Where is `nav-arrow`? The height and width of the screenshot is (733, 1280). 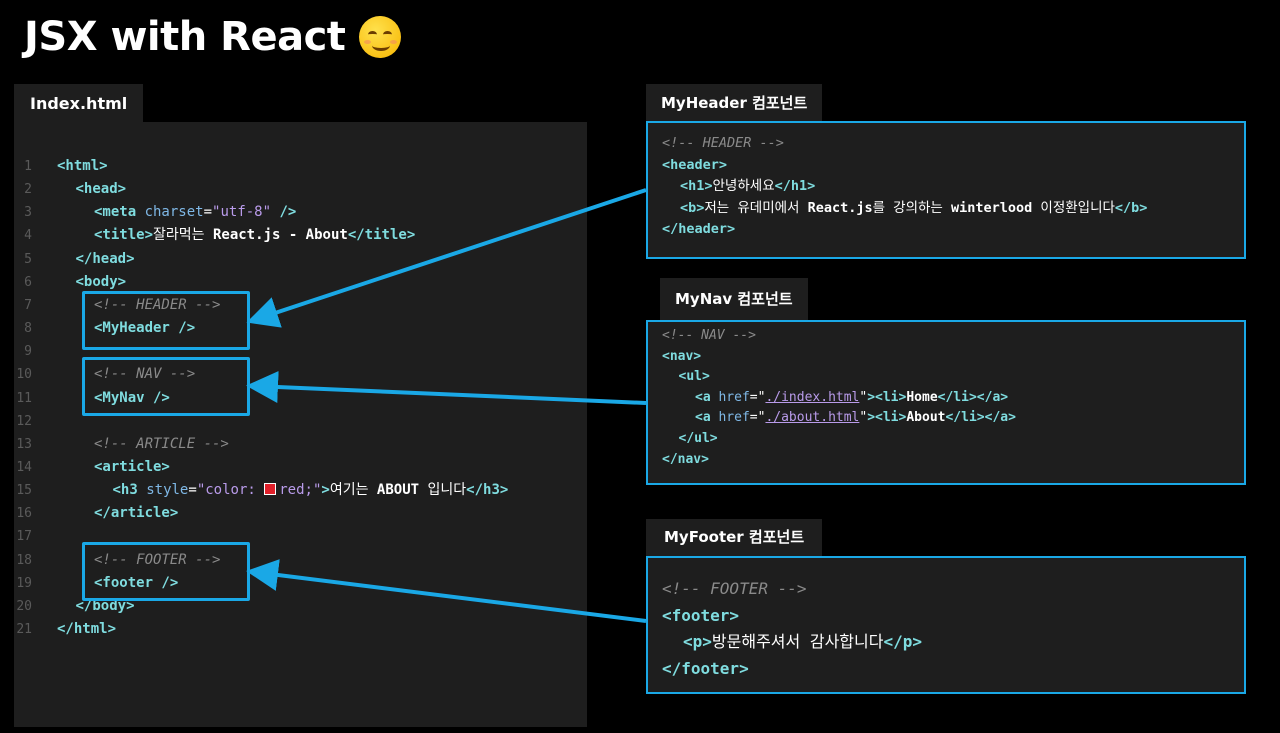
nav-arrow is located at coordinates (446, 388).